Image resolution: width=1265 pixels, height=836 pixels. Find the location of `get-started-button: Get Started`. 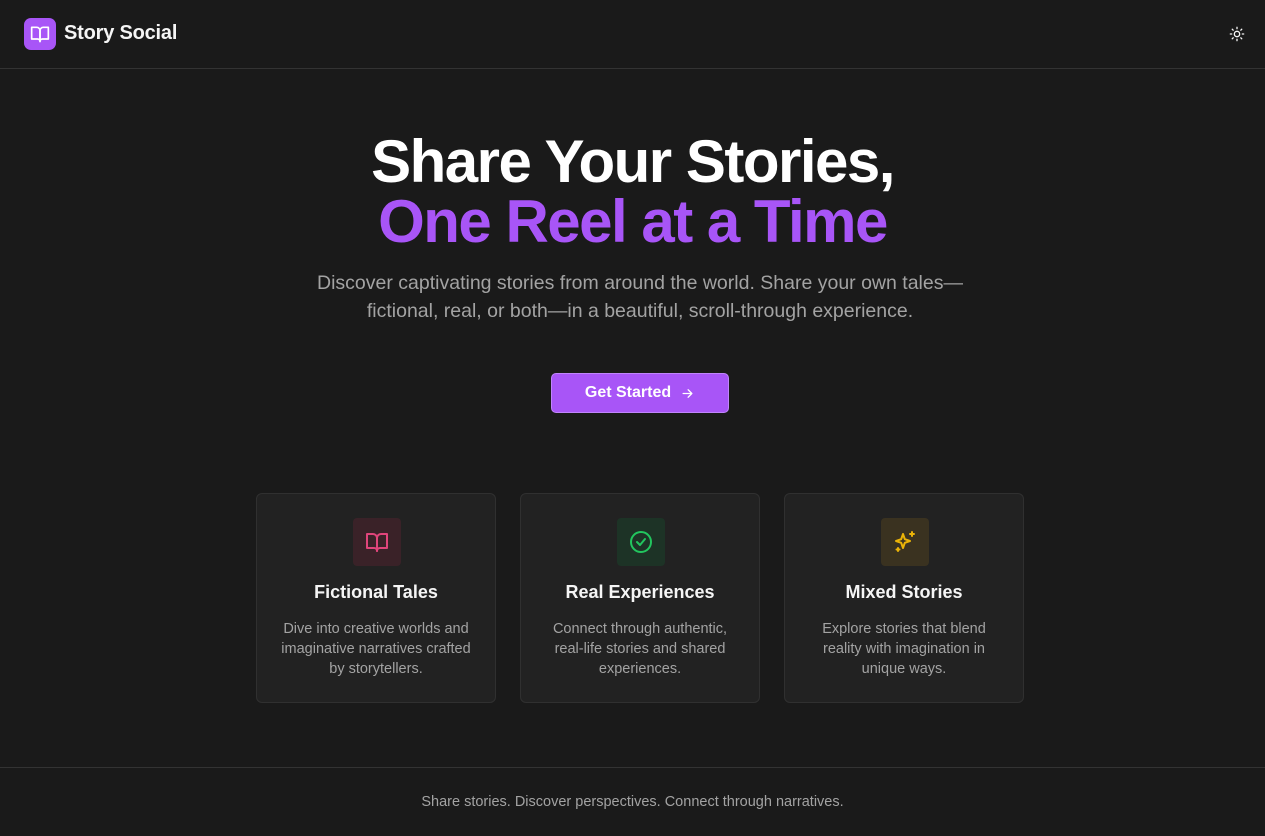

get-started-button: Get Started is located at coordinates (640, 393).